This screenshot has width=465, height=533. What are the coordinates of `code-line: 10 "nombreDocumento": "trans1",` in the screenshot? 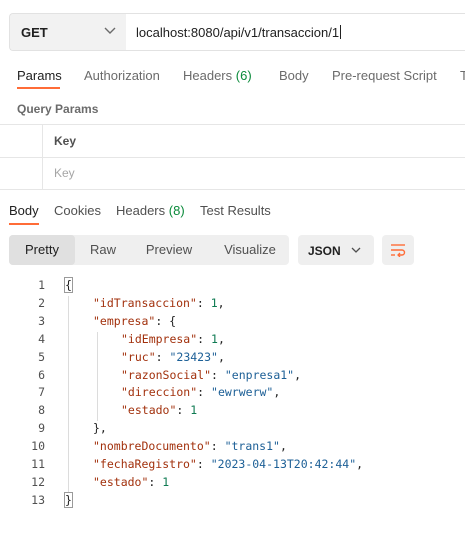 It's located at (232, 448).